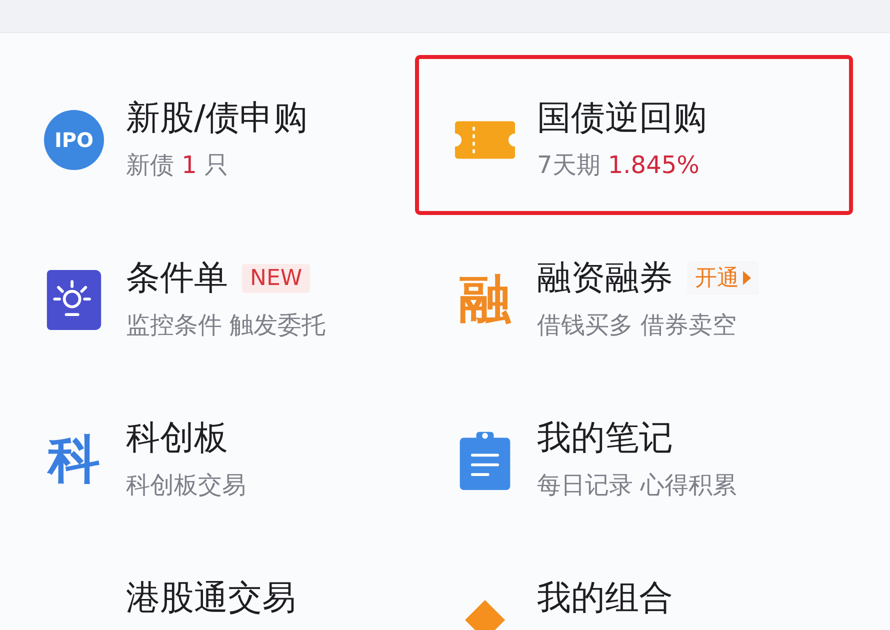 This screenshot has height=630, width=890. I want to click on lightbulb-icon, so click(74, 300).